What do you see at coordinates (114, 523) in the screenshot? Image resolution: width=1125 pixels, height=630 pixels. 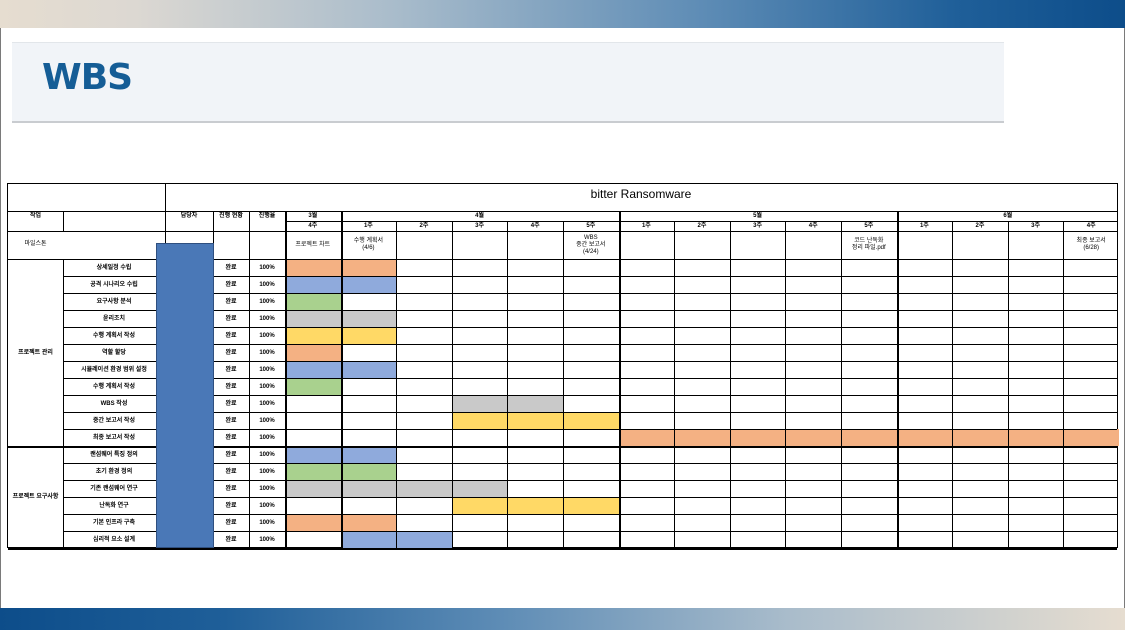 I see `task-name: 기본 인프라 구축` at bounding box center [114, 523].